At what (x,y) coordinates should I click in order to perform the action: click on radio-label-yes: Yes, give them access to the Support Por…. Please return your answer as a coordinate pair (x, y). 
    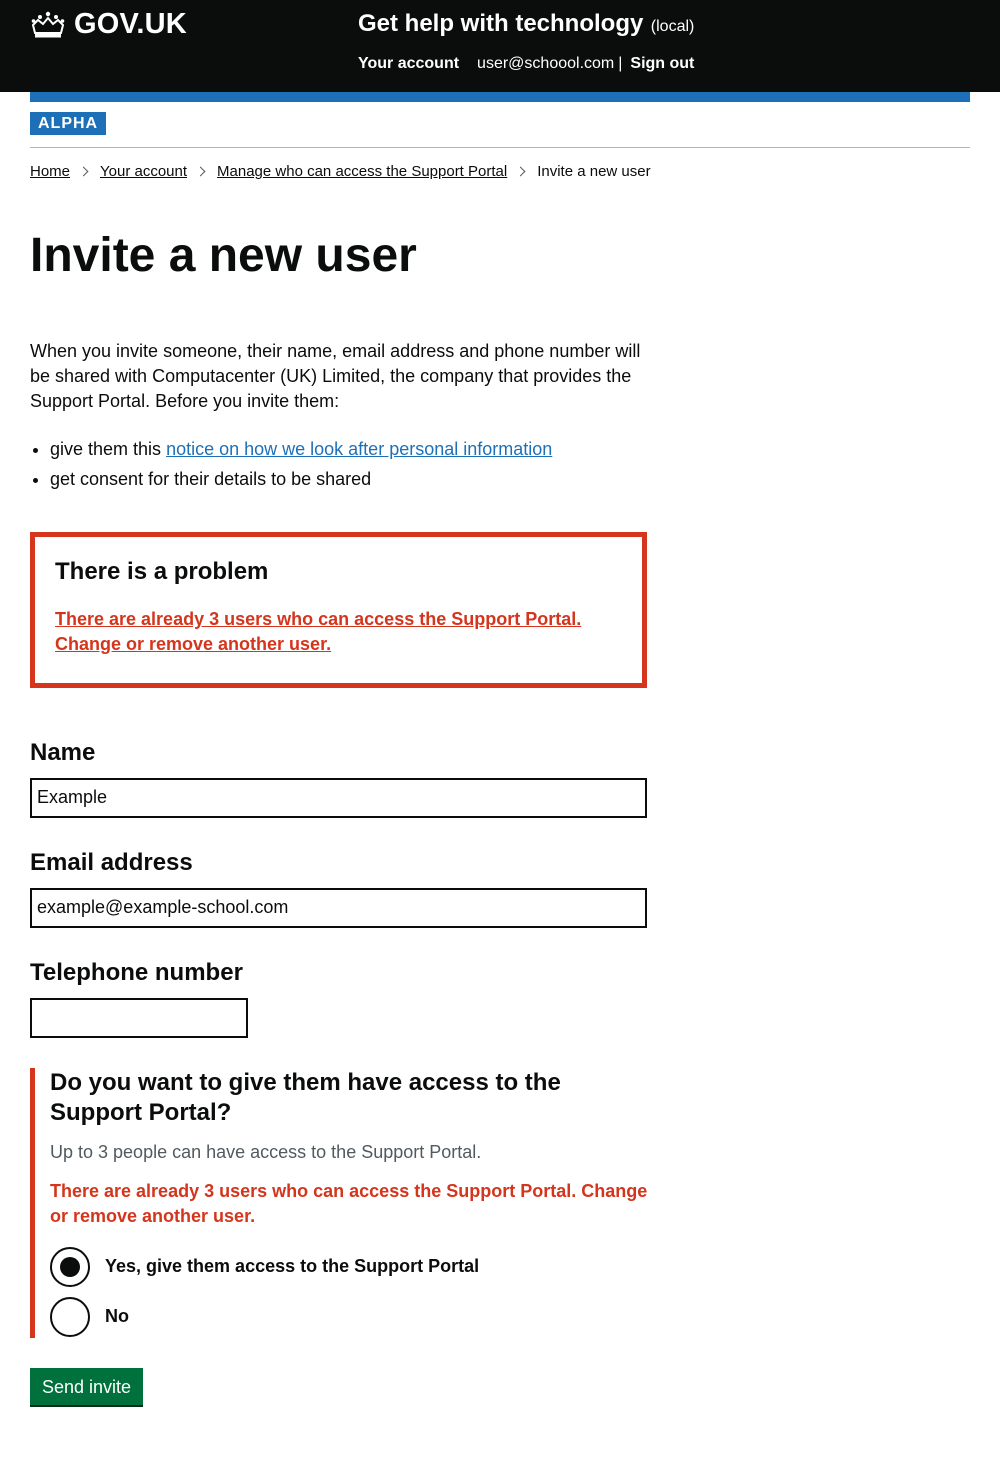
    Looking at the image, I should click on (292, 1266).